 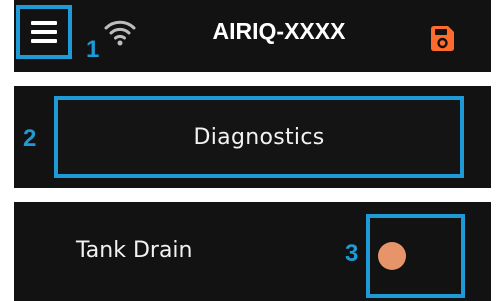 I want to click on save-icon, so click(x=442, y=38).